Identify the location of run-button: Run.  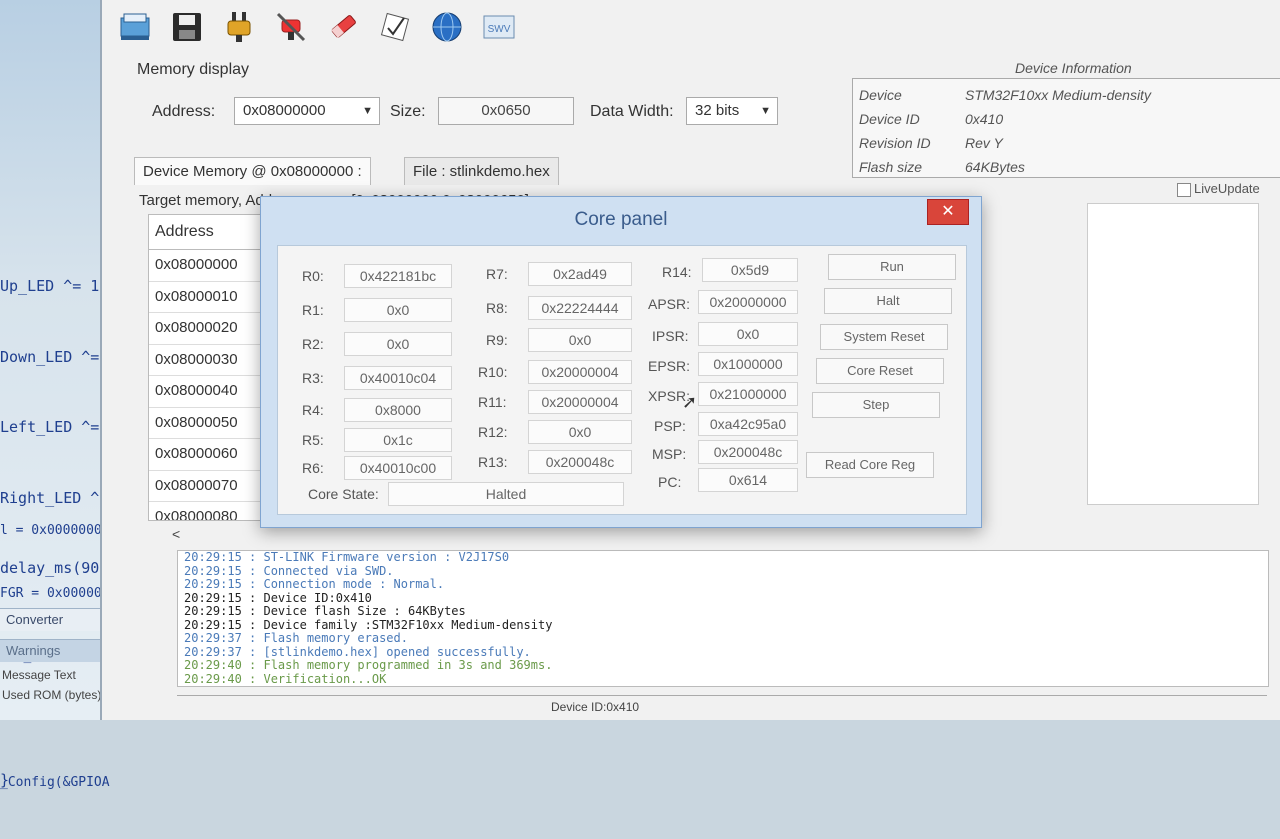
(892, 267).